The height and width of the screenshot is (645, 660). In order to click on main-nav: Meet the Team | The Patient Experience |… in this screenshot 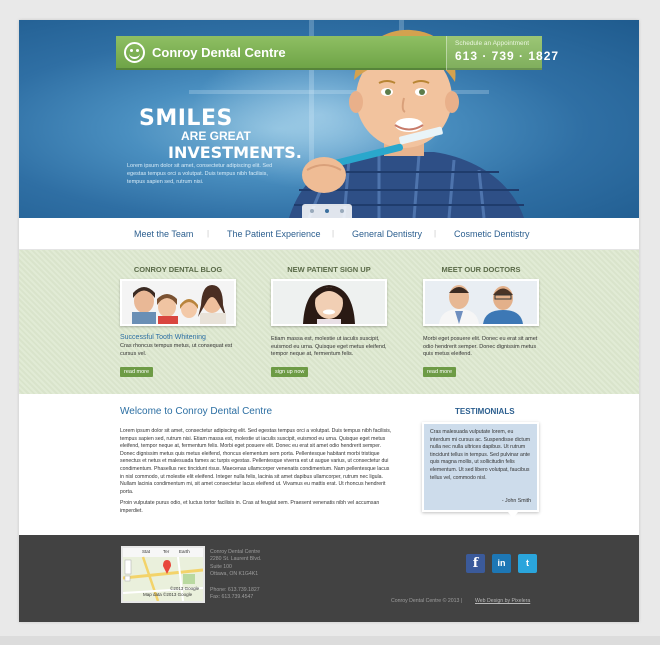, I will do `click(329, 234)`.